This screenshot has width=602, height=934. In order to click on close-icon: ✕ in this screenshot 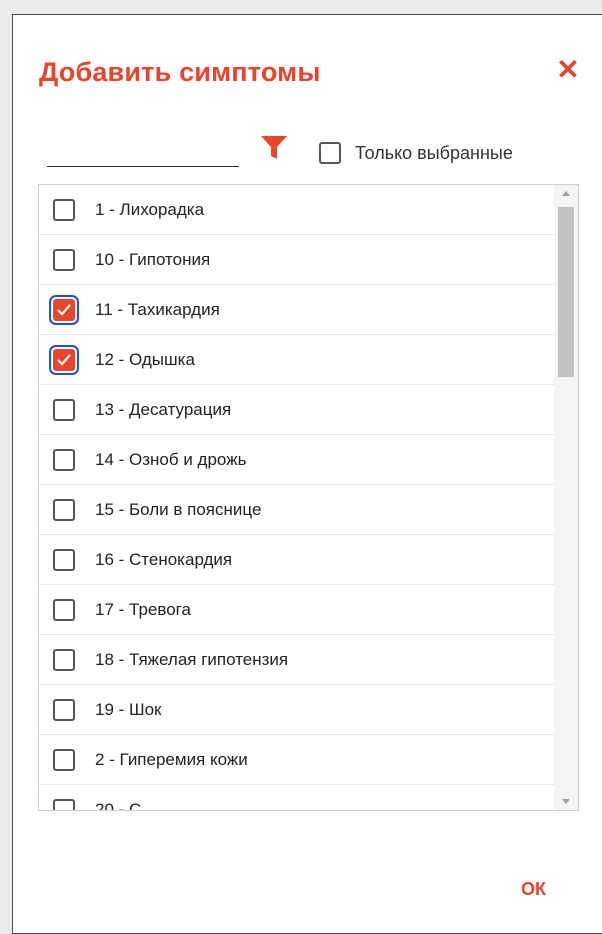, I will do `click(568, 70)`.